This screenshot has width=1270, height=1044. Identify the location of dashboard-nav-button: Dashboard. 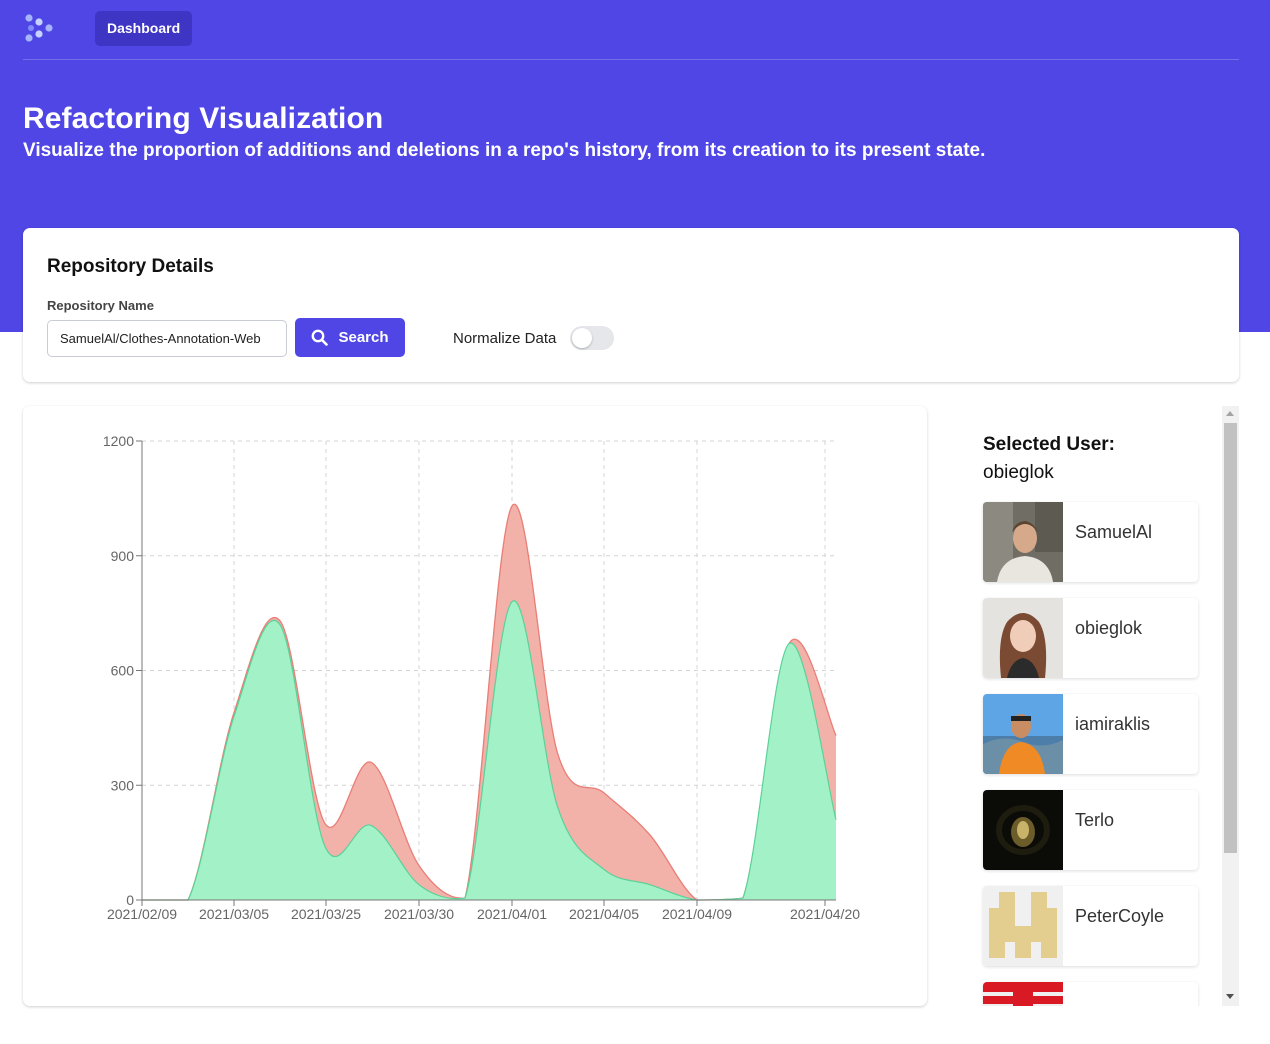
(144, 28).